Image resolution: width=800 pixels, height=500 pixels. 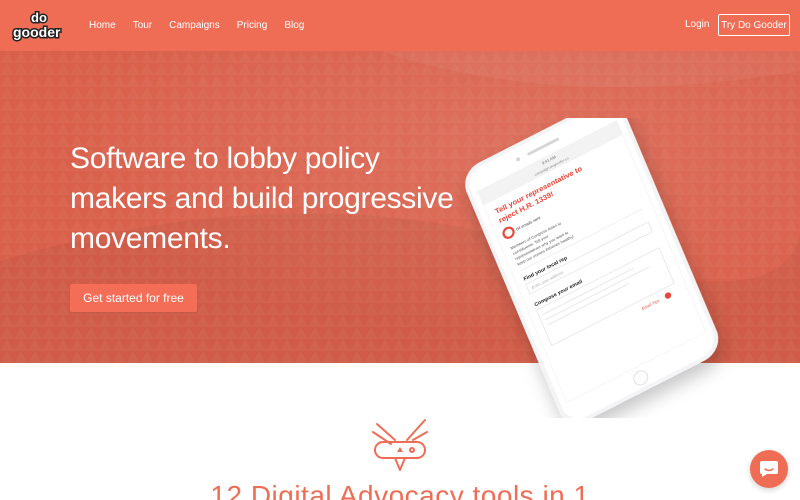 I want to click on nav-link-pricing: Pricing, so click(x=252, y=25).